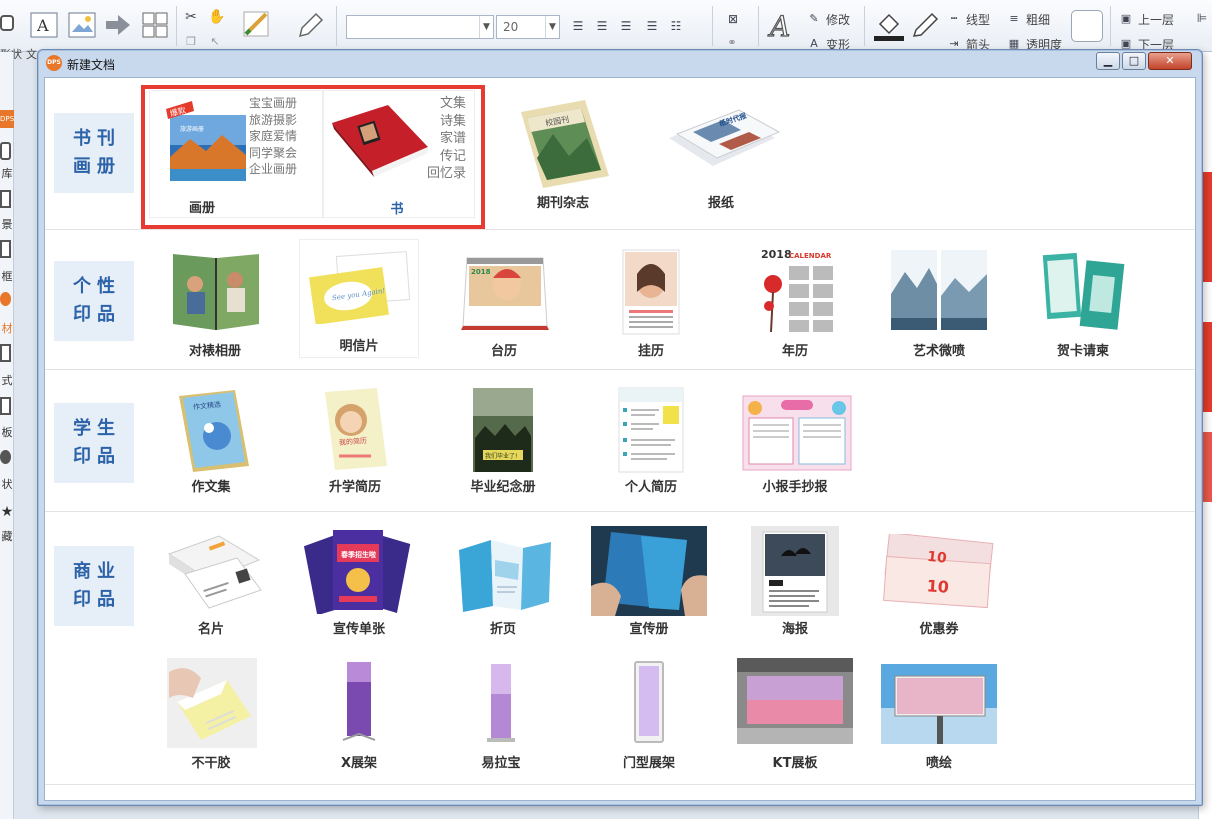 This screenshot has width=1212, height=819. Describe the element at coordinates (758, 26) in the screenshot. I see `toolbar-separator` at that location.